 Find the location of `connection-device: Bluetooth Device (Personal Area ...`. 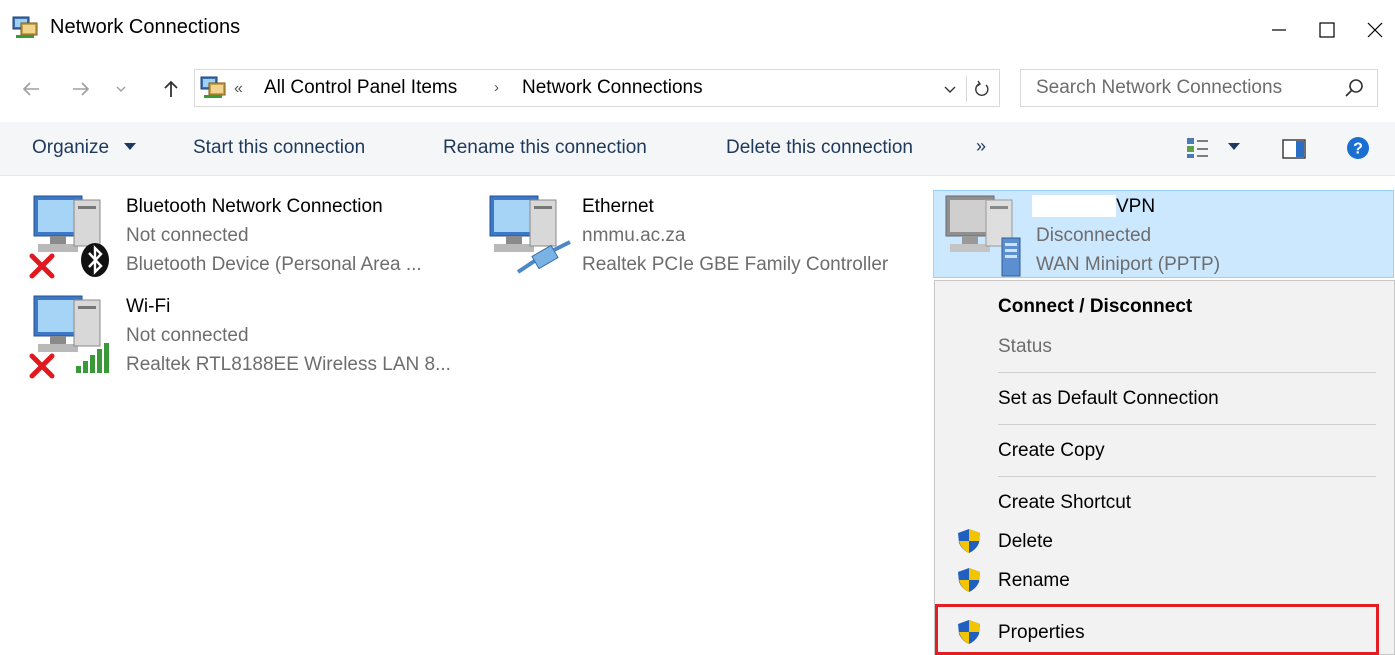

connection-device: Bluetooth Device (Personal Area ... is located at coordinates (274, 264).